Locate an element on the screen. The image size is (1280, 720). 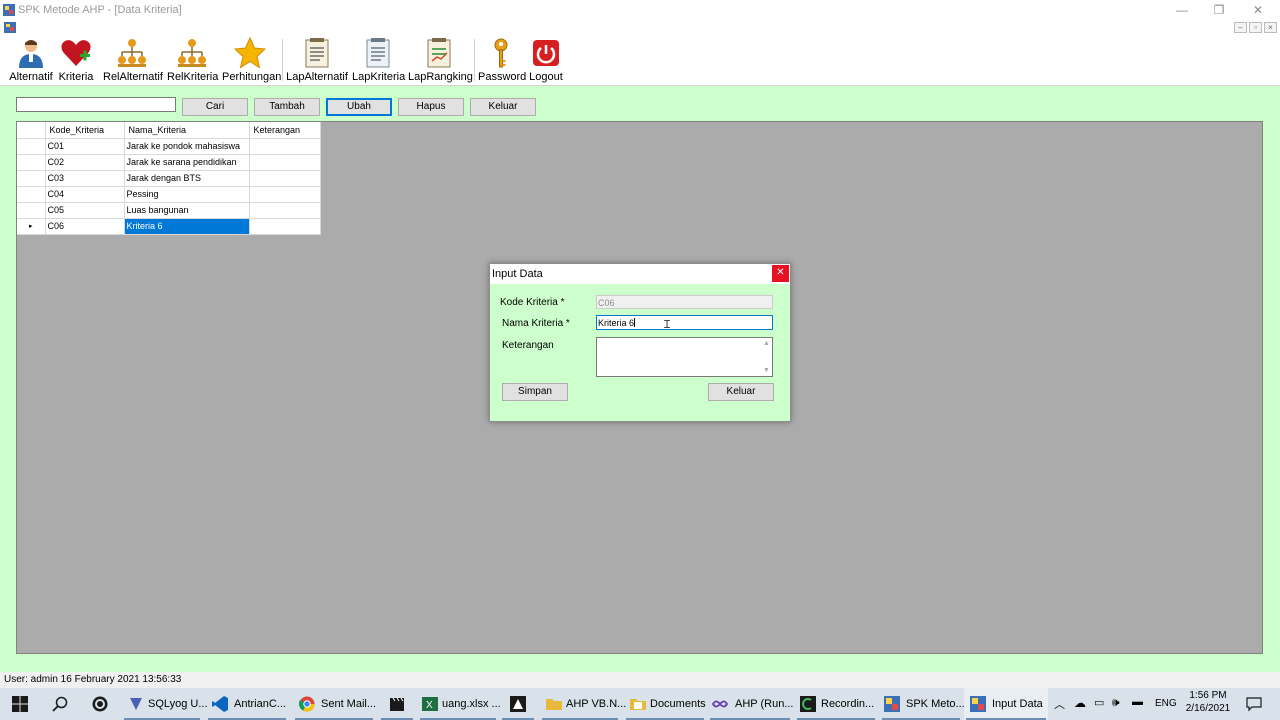
table-row: C02 Jarak ke sarana pendidikan is located at coordinates (169, 162).